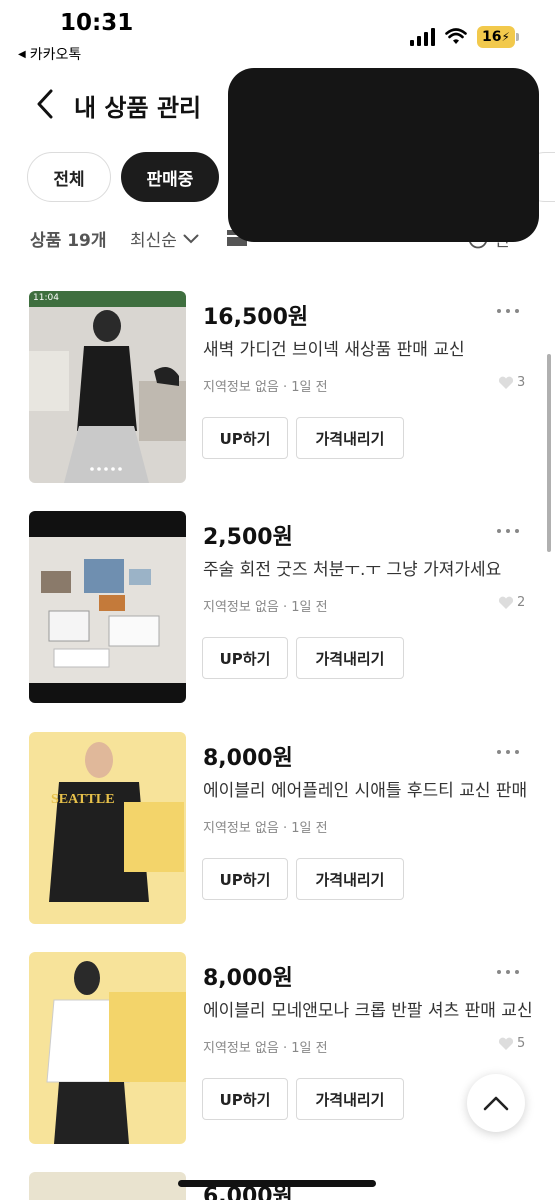  Describe the element at coordinates (277, 1183) in the screenshot. I see `home-indicator` at that location.